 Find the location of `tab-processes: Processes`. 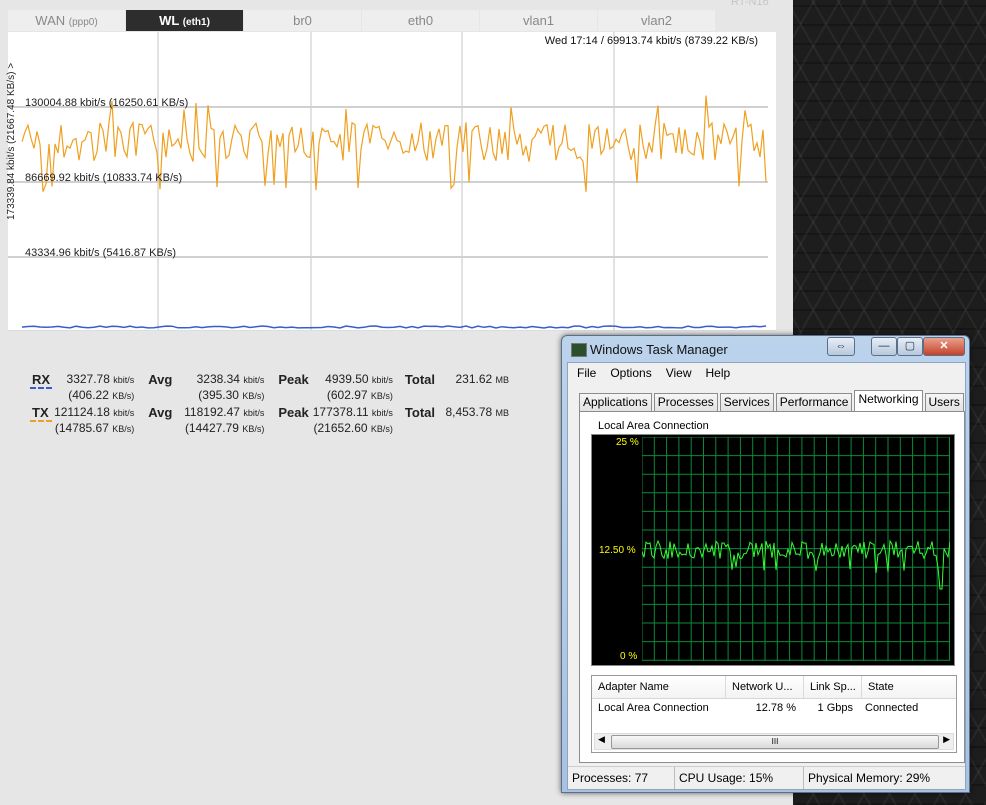

tab-processes: Processes is located at coordinates (685, 402).